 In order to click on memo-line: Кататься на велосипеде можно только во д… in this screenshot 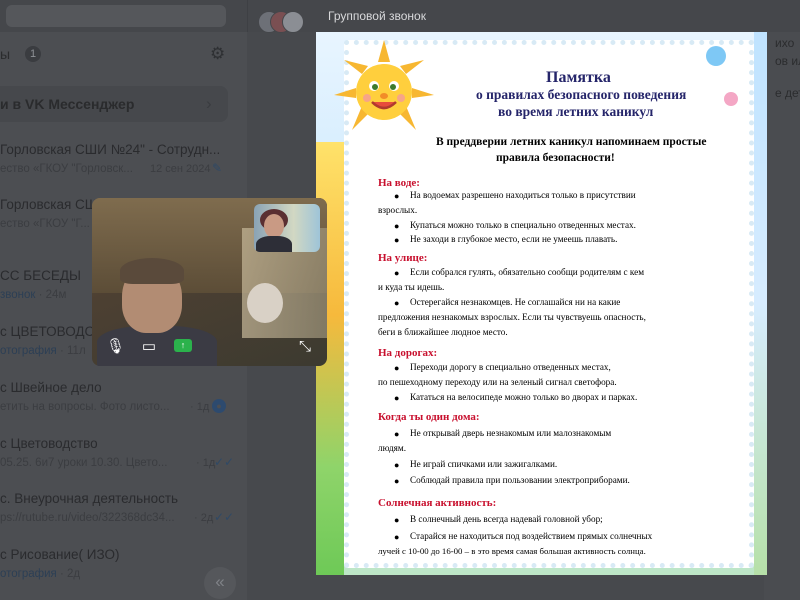, I will do `click(524, 397)`.